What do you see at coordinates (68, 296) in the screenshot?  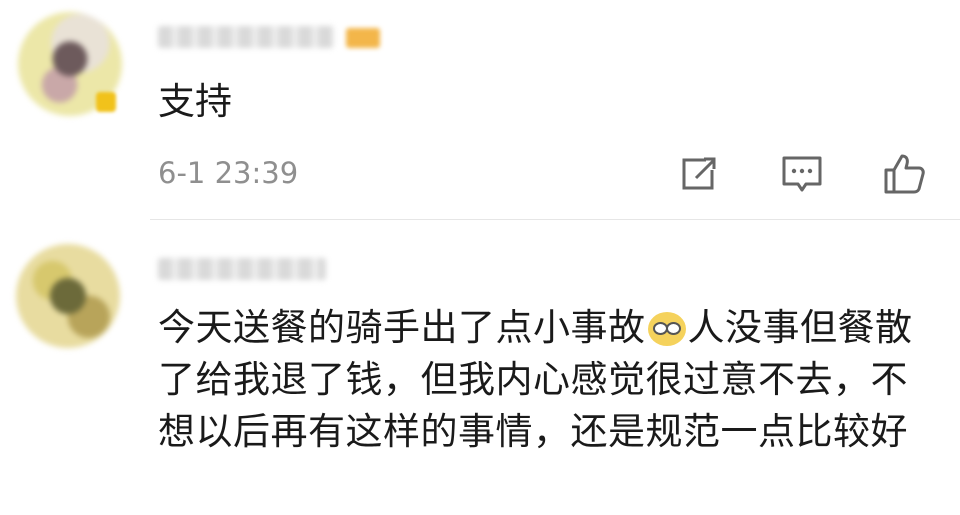 I see `avatar` at bounding box center [68, 296].